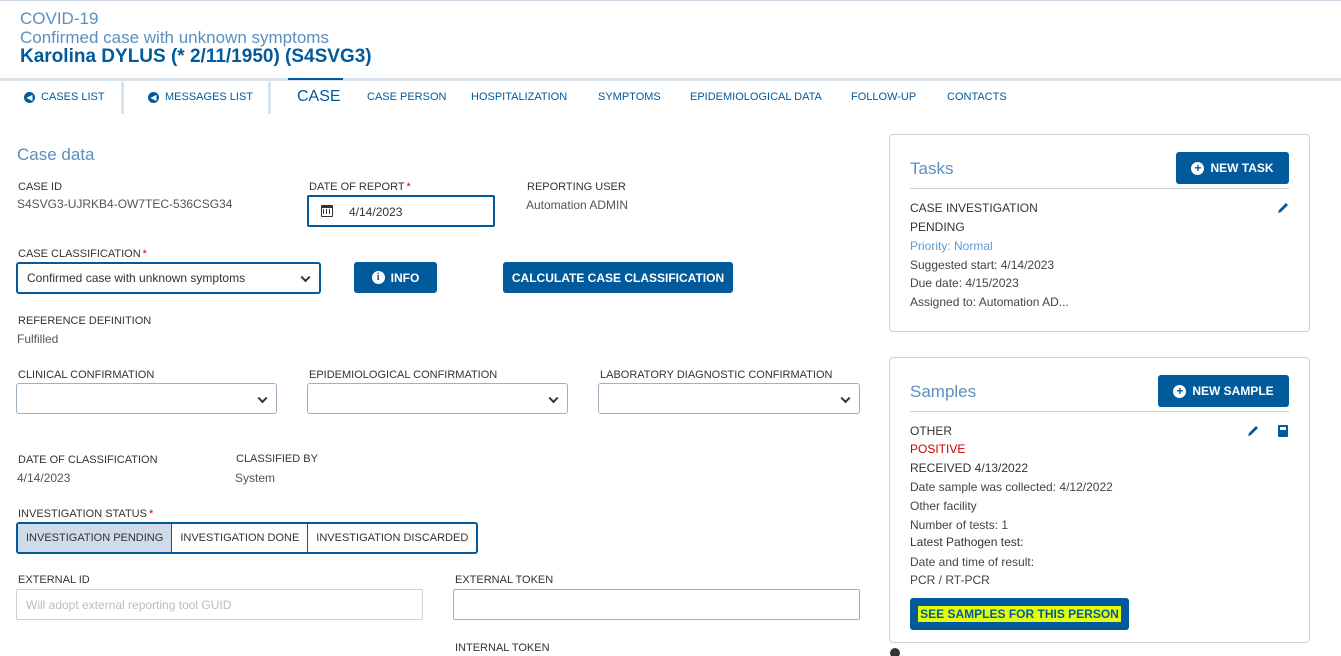  Describe the element at coordinates (85, 321) in the screenshot. I see `reference-definition-label: REFERENCE DEFINITION` at that location.